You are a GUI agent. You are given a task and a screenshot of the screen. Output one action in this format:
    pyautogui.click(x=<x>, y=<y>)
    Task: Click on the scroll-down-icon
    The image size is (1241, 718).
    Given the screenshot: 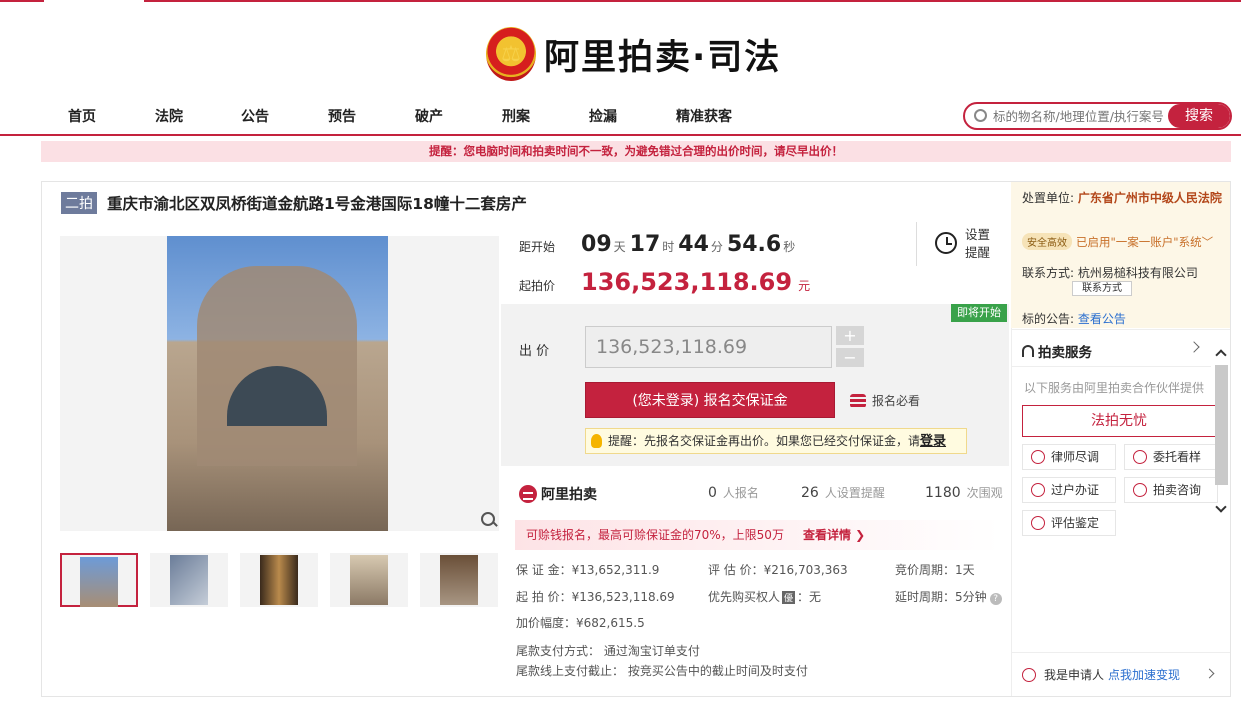 What is the action you would take?
    pyautogui.click(x=1221, y=507)
    